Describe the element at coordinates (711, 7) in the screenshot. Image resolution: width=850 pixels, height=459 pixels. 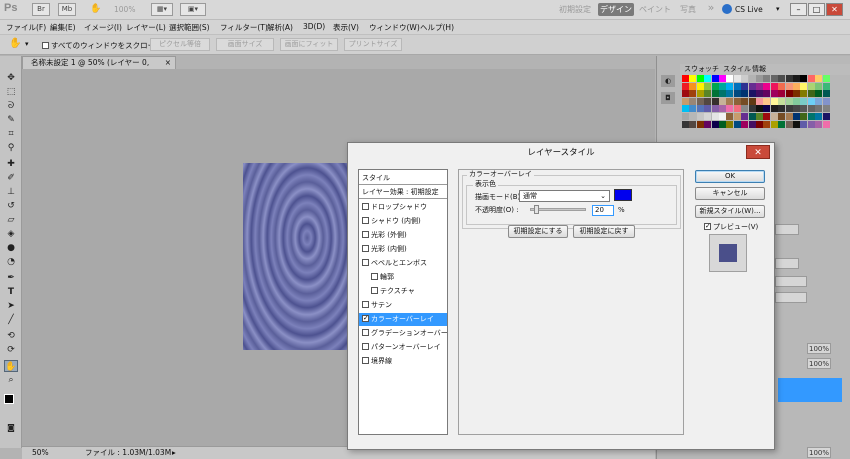
I see `more-workspaces-icon: »` at that location.